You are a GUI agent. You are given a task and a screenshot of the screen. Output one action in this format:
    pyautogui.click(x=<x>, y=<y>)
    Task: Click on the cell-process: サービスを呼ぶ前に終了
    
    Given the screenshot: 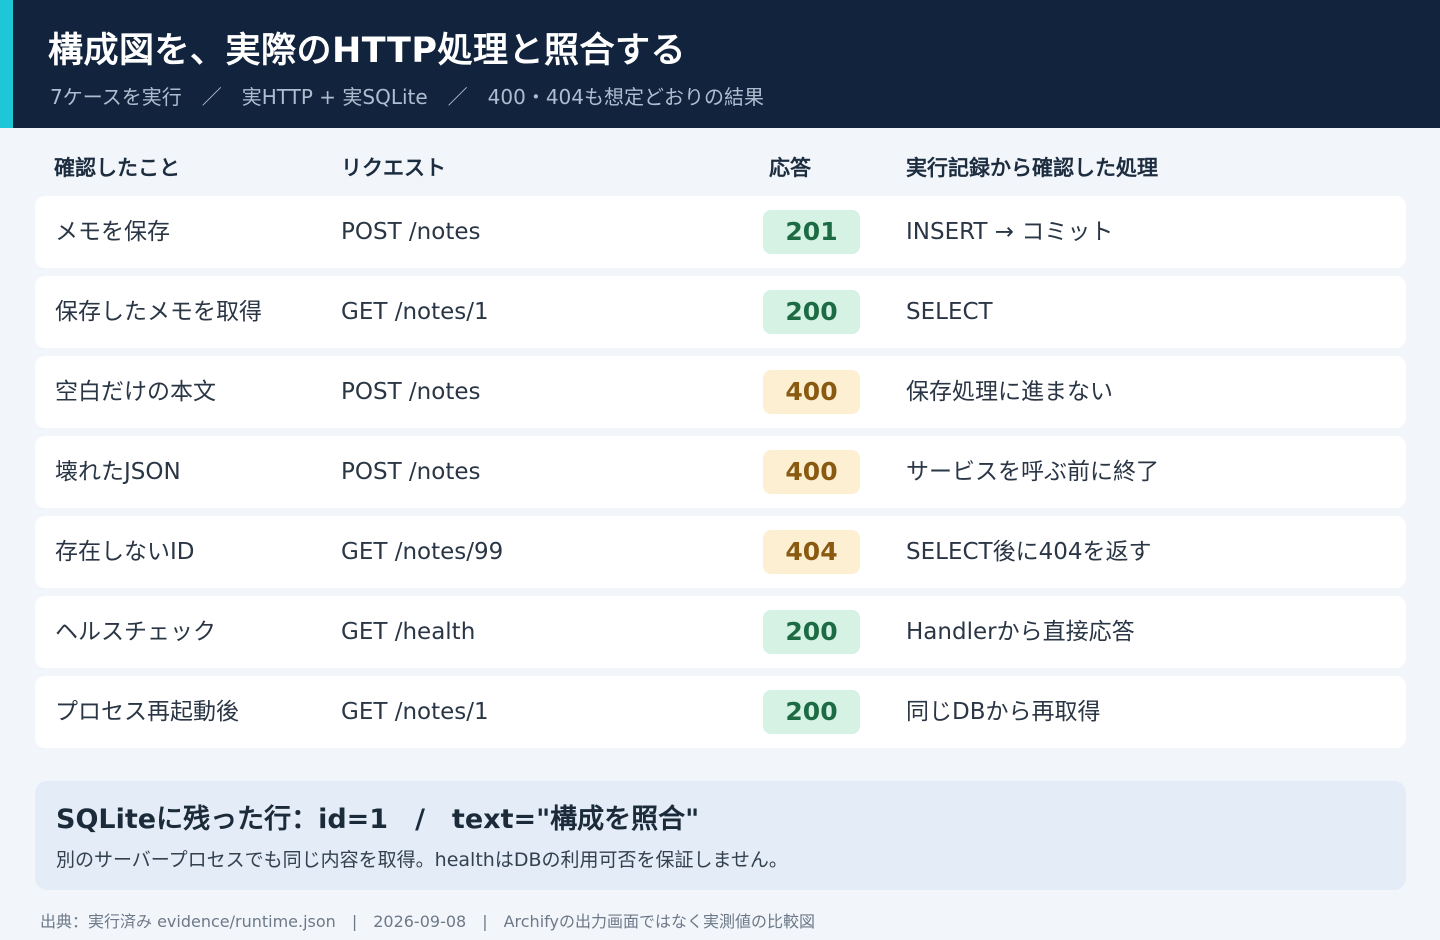 What is the action you would take?
    pyautogui.click(x=1032, y=472)
    